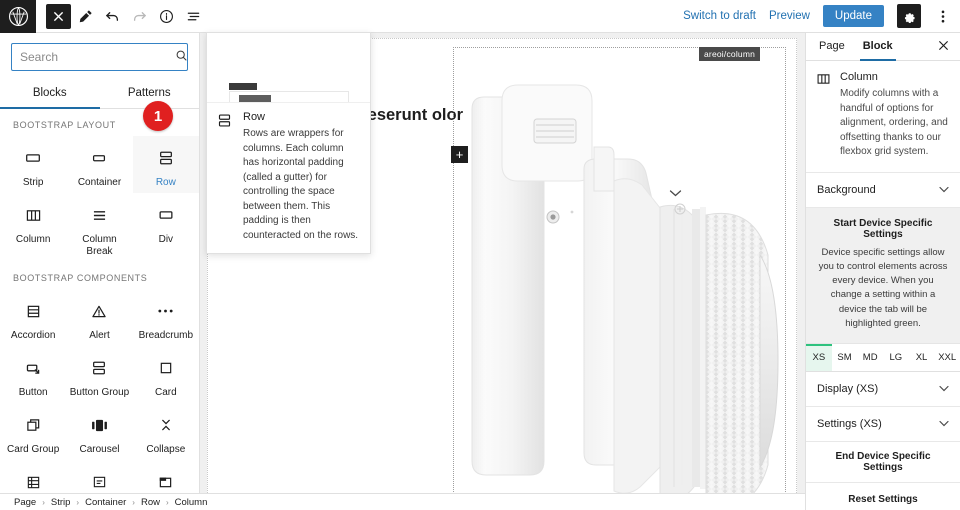 This screenshot has height=510, width=960. Describe the element at coordinates (883, 228) in the screenshot. I see `device-notice-title: Start Device Specific Settings` at that location.